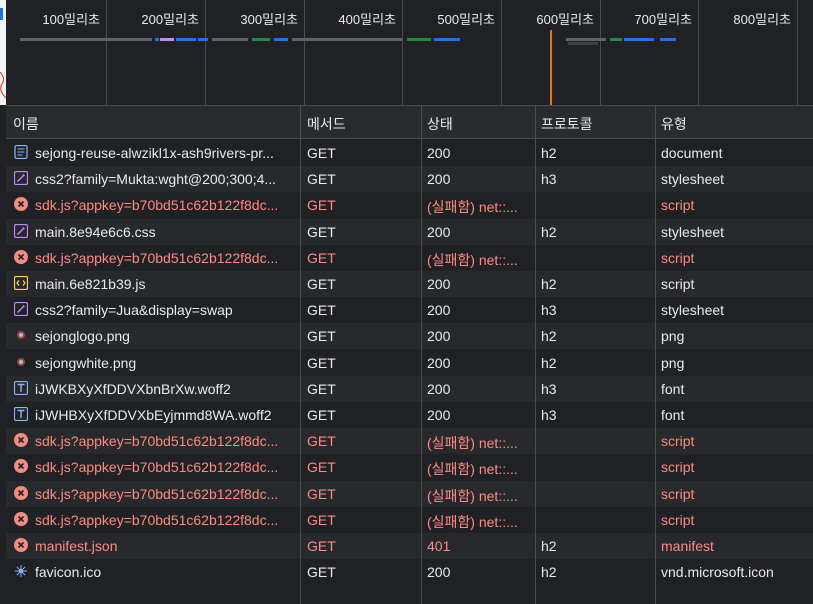 This screenshot has height=604, width=813. Describe the element at coordinates (153, 415) in the screenshot. I see `request-name: iJWHBXyXfDDVXbEyjmmd8WA.woff2` at that location.